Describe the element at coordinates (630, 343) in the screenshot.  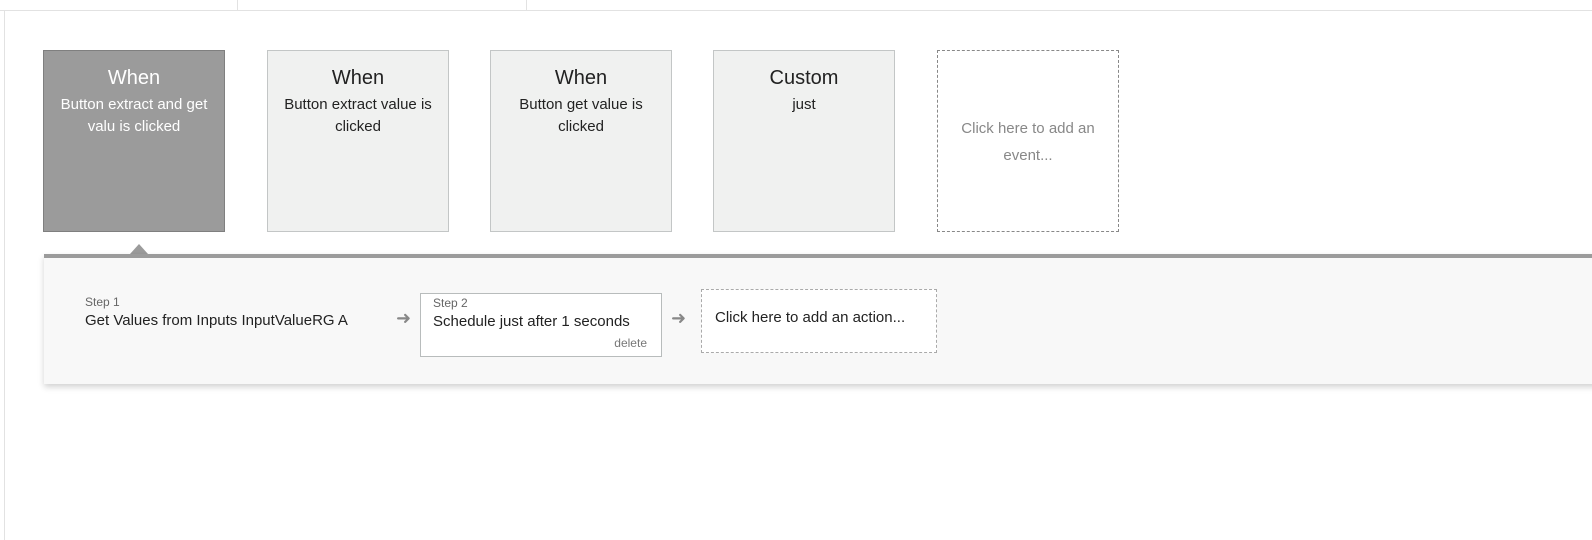
I see `delete-step-button: delete` at that location.